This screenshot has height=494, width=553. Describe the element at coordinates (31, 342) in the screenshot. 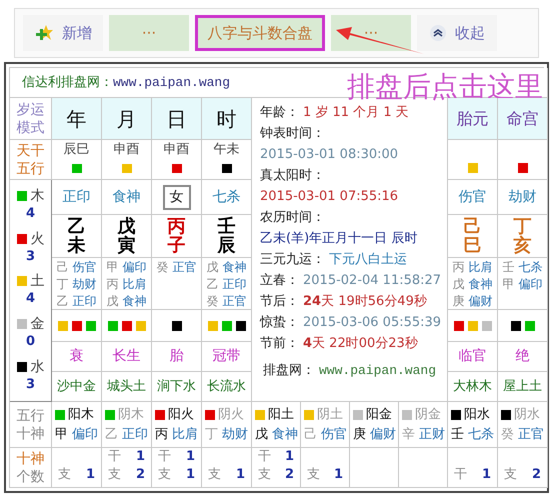

I see `element-count: 0` at that location.